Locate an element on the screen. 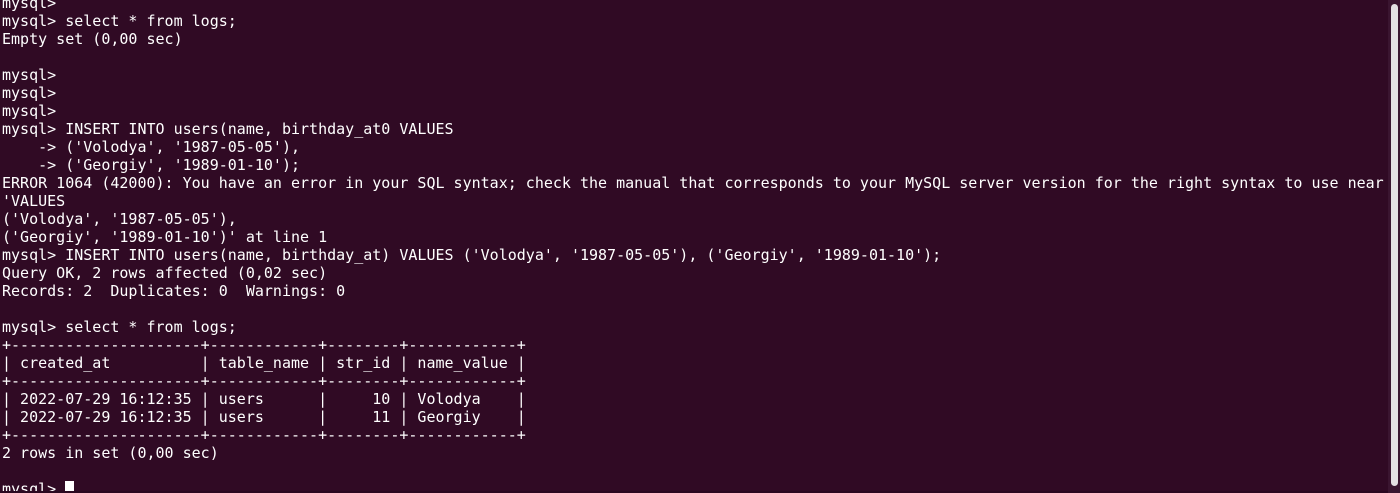 The image size is (1400, 493). terminal-line: Query OK, 2 rows affected (0,02 sec) is located at coordinates (165, 273).